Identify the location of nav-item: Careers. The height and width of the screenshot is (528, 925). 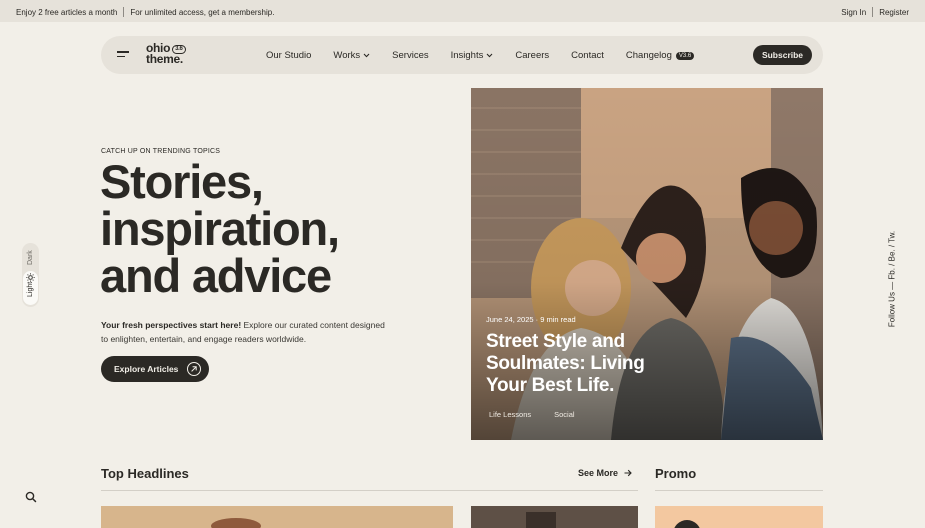
(532, 55).